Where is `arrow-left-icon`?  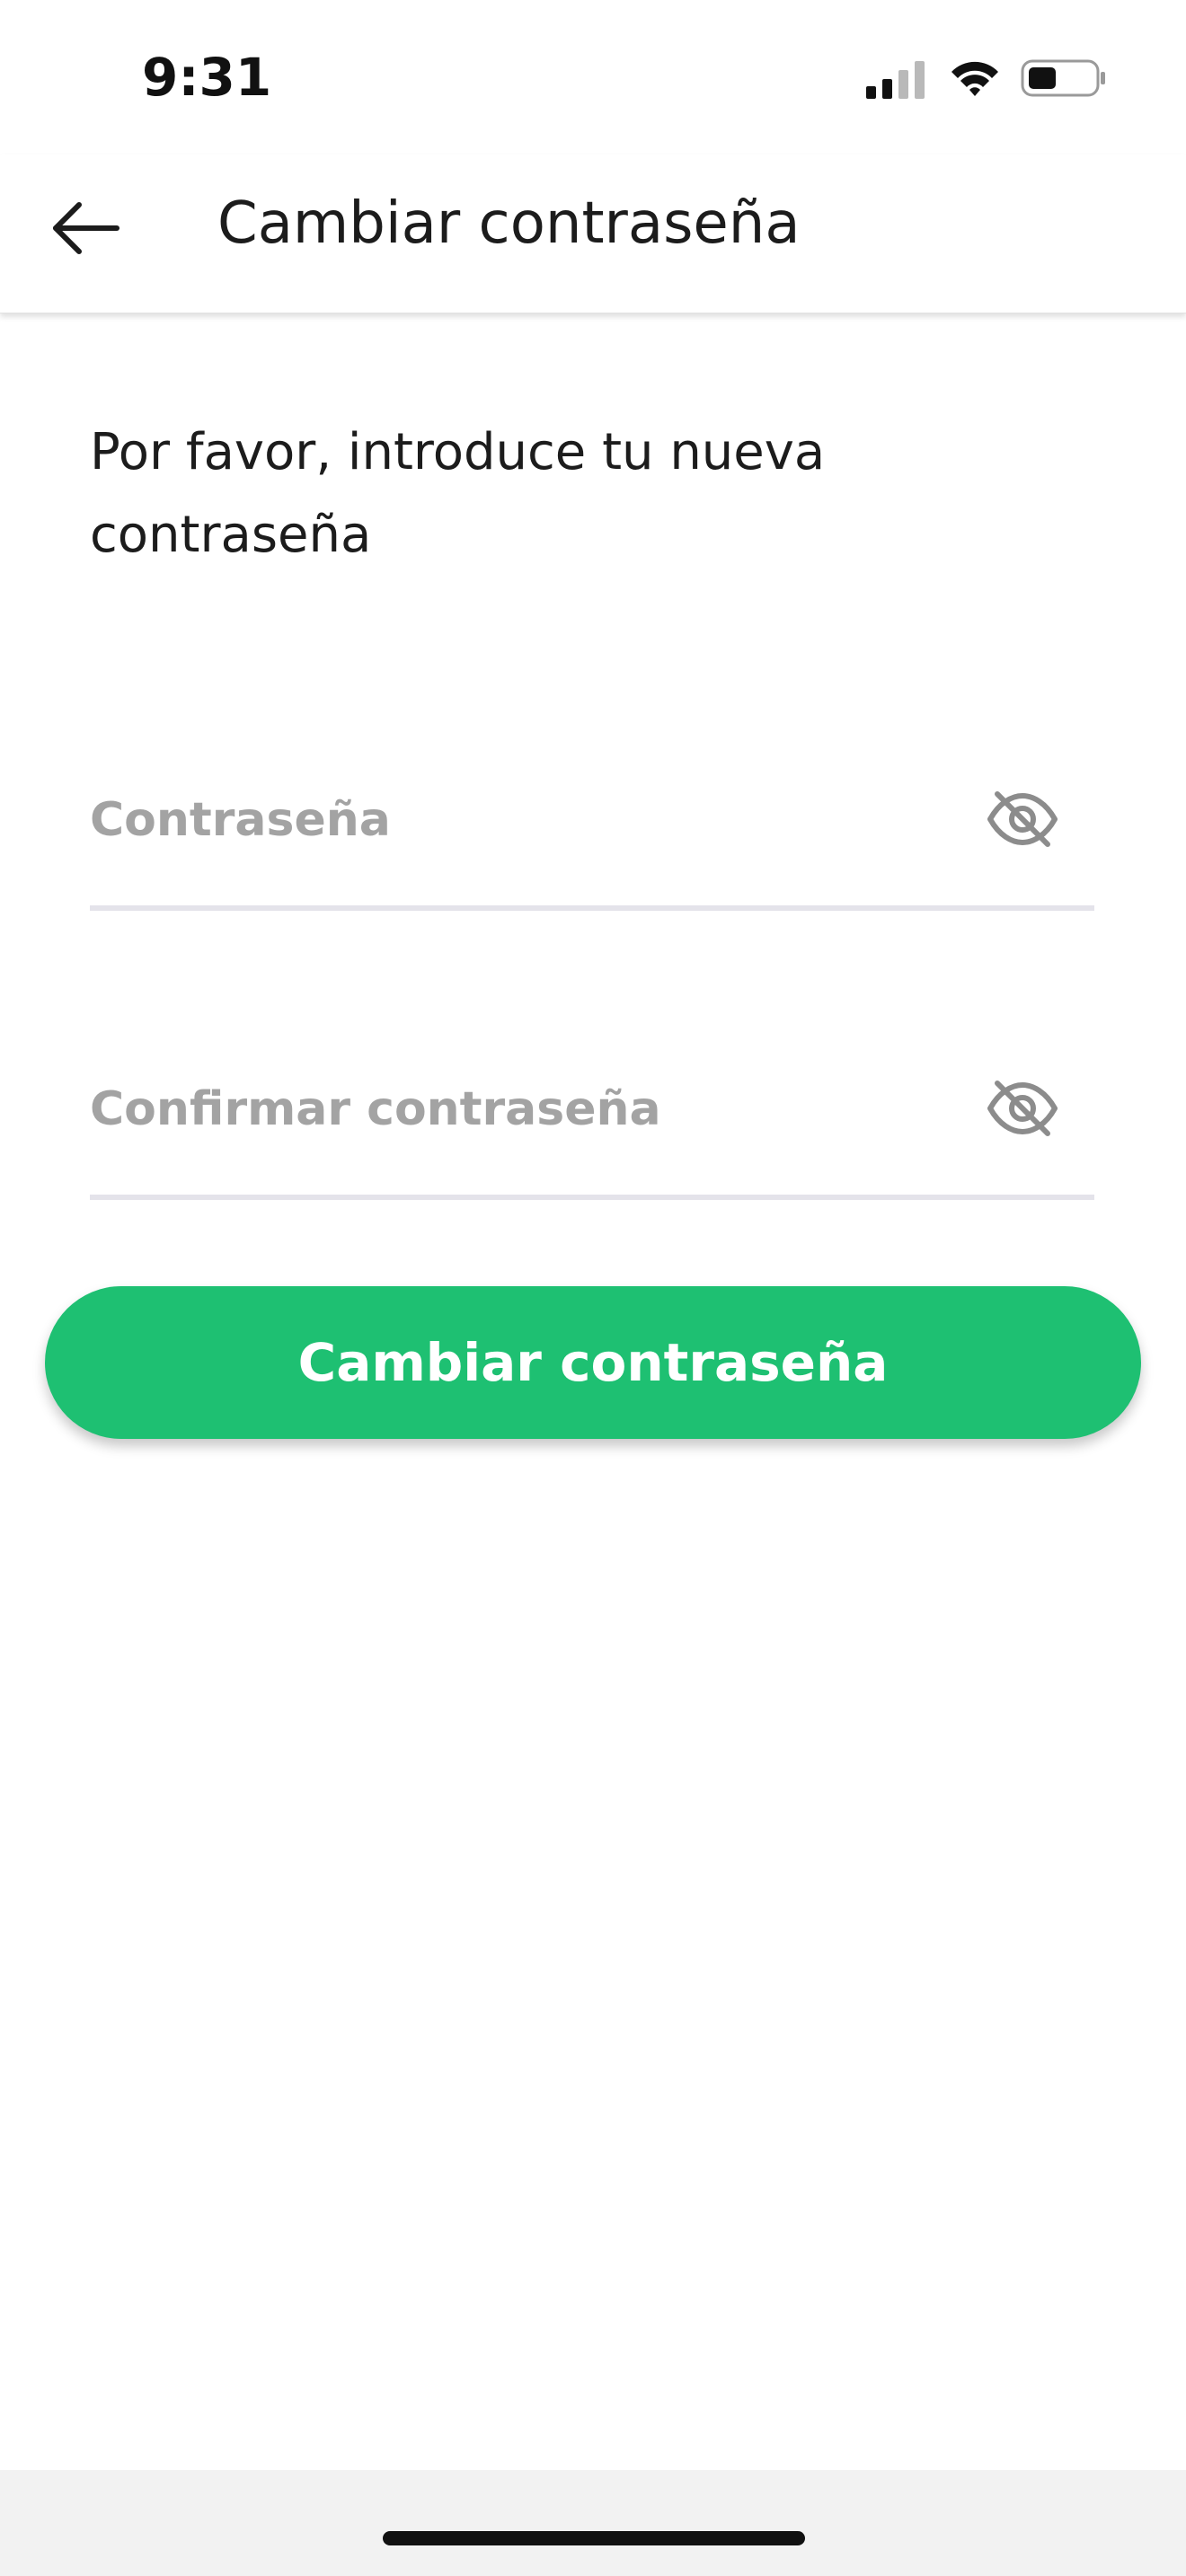 arrow-left-icon is located at coordinates (86, 230).